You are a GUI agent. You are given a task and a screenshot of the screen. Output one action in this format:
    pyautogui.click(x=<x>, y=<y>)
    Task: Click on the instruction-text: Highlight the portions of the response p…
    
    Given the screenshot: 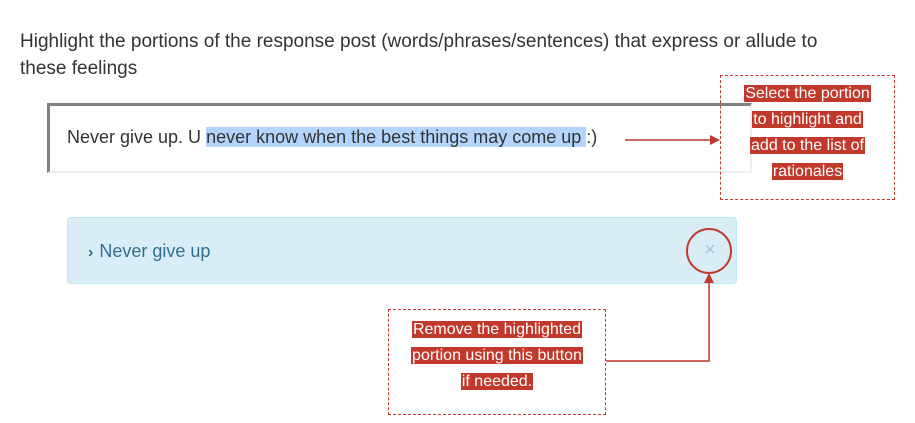 What is the action you would take?
    pyautogui.click(x=419, y=55)
    